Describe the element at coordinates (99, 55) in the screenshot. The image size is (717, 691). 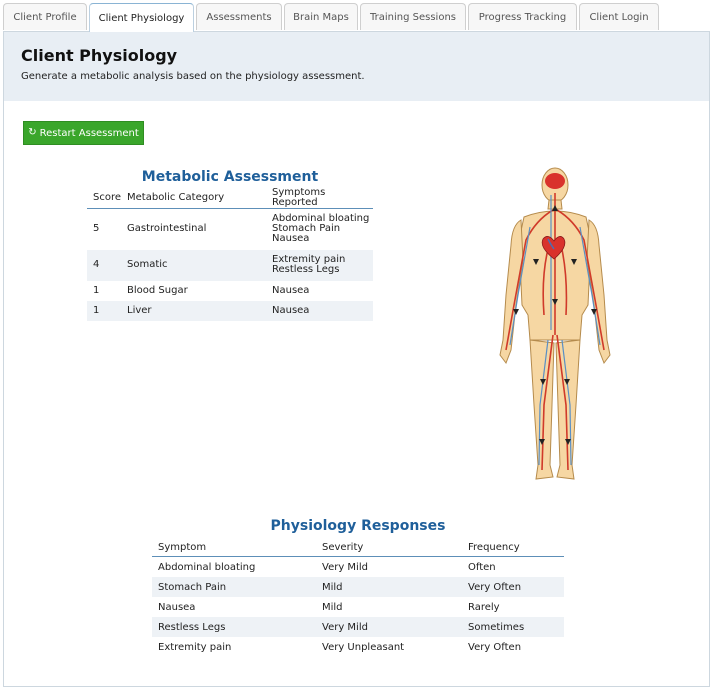
I see `page-title: Client Physiology` at that location.